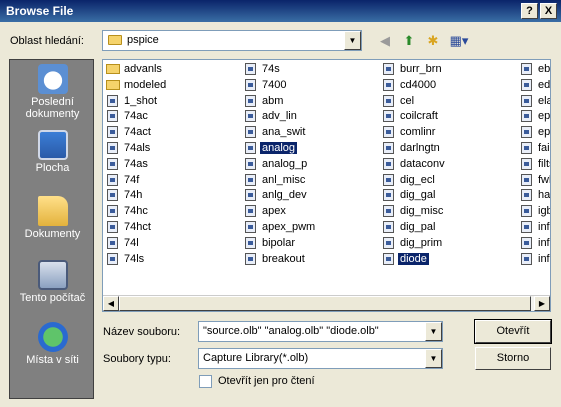  What do you see at coordinates (52, 108) in the screenshot?
I see `place-label: Poslední dokumenty` at bounding box center [52, 108].